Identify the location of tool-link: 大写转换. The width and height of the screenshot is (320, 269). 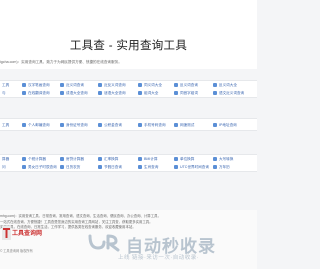
(223, 159).